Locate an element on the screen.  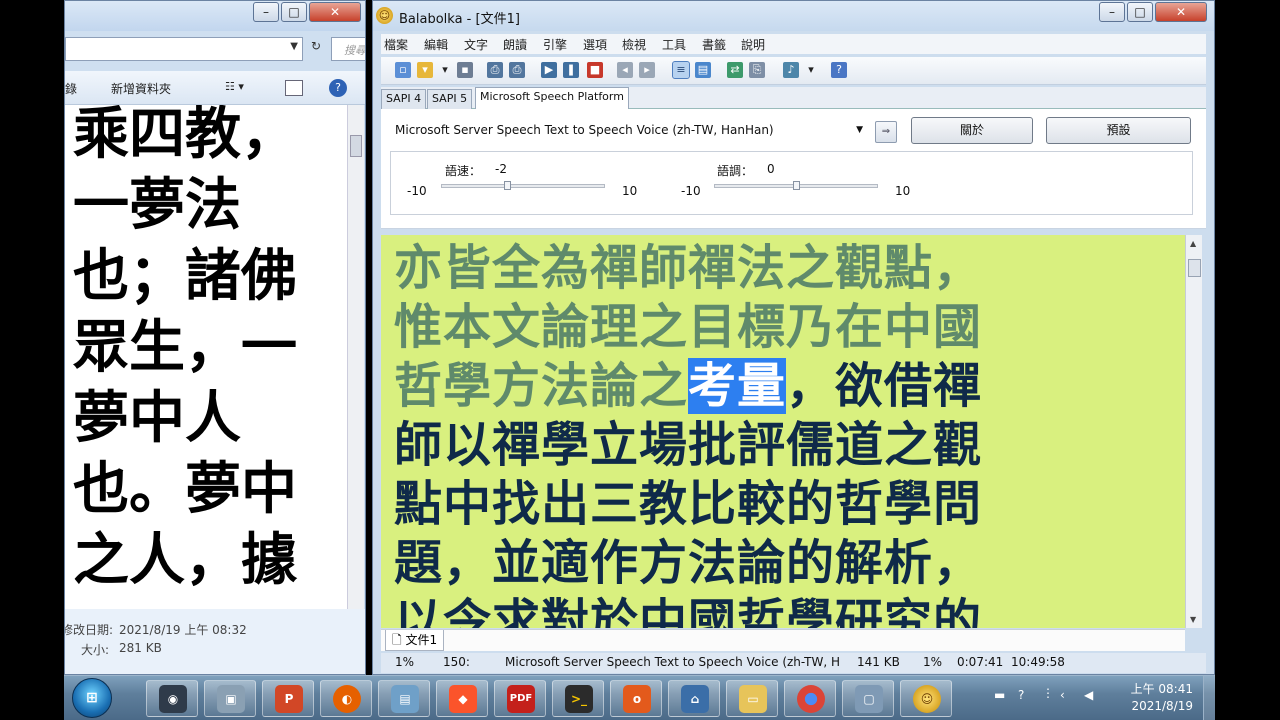
menu-speech: 朗讀 is located at coordinates (515, 44).